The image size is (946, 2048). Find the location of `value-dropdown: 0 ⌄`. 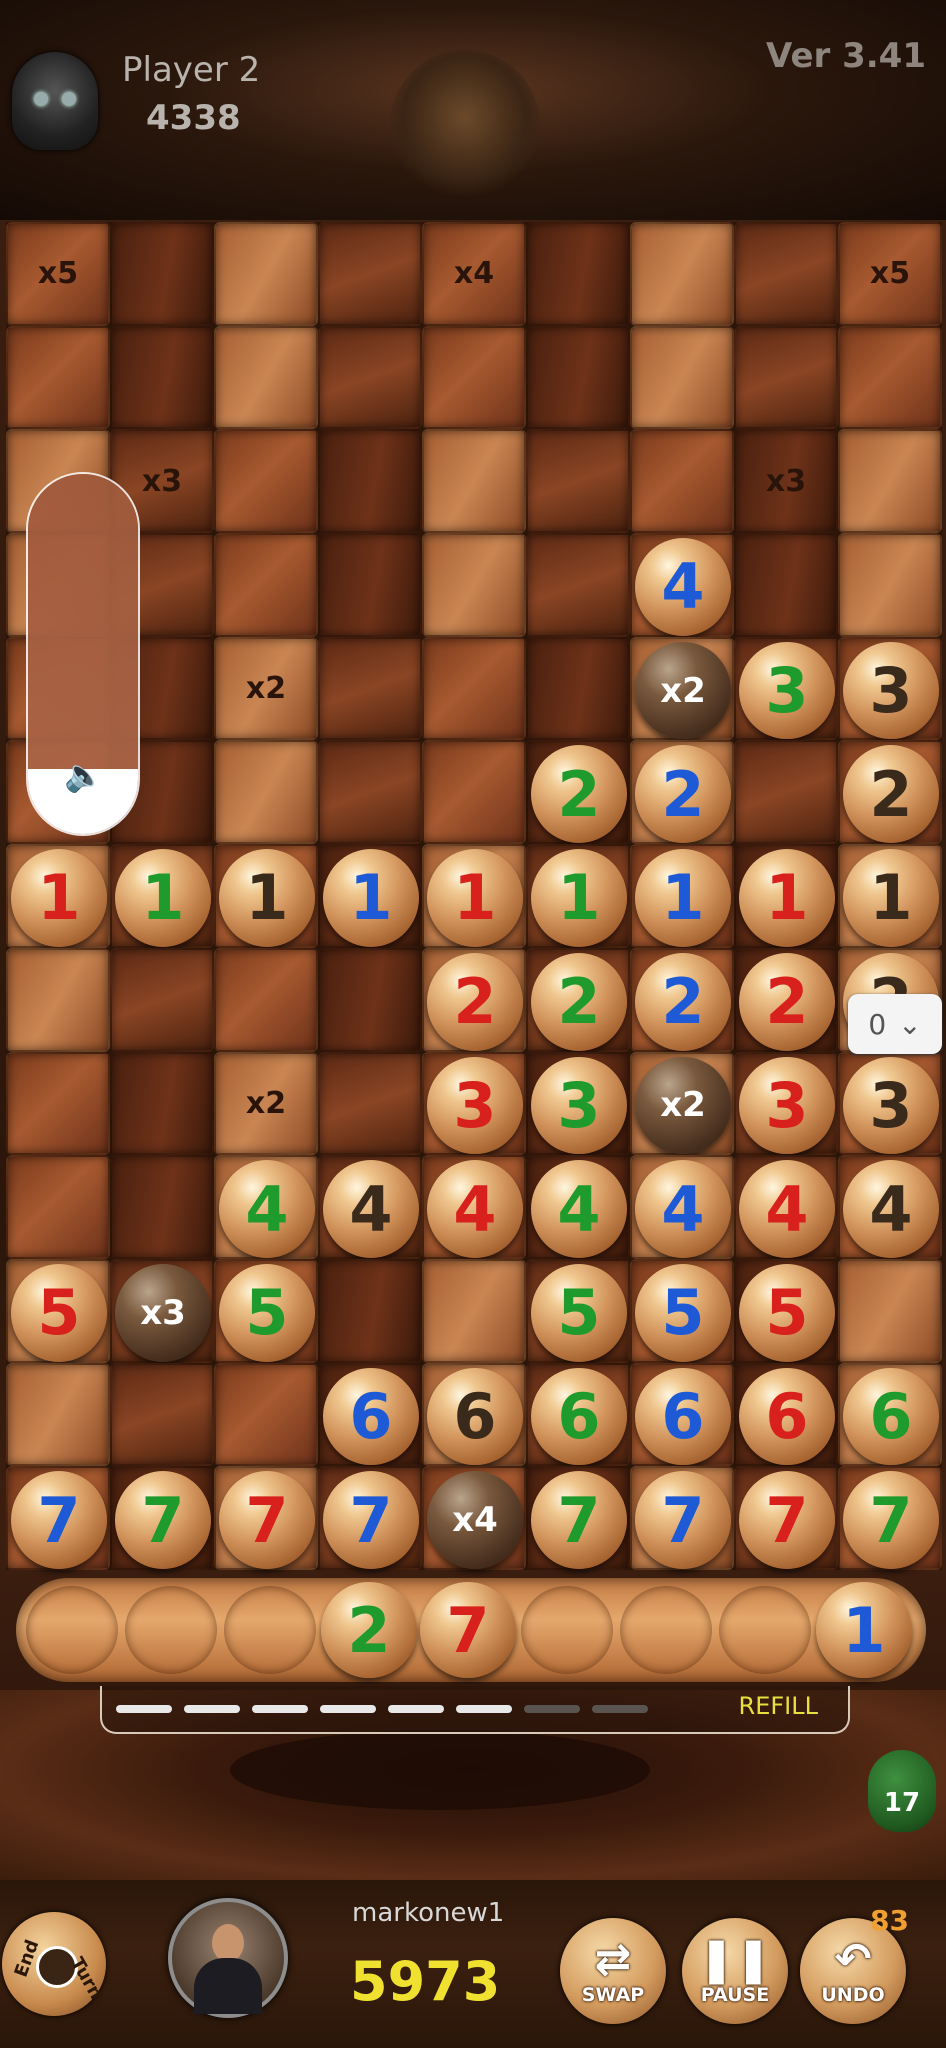

value-dropdown: 0 ⌄ is located at coordinates (895, 1024).